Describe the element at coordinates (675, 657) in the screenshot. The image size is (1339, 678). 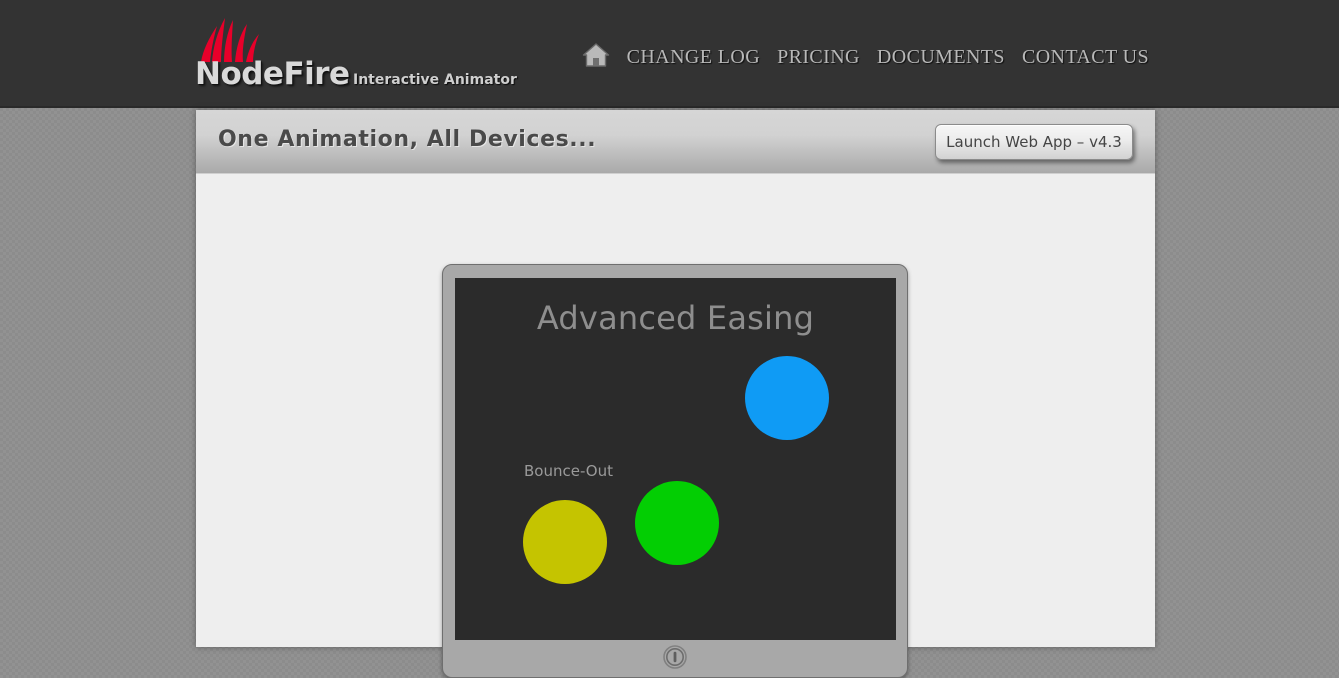
I see `power-button-icon` at that location.